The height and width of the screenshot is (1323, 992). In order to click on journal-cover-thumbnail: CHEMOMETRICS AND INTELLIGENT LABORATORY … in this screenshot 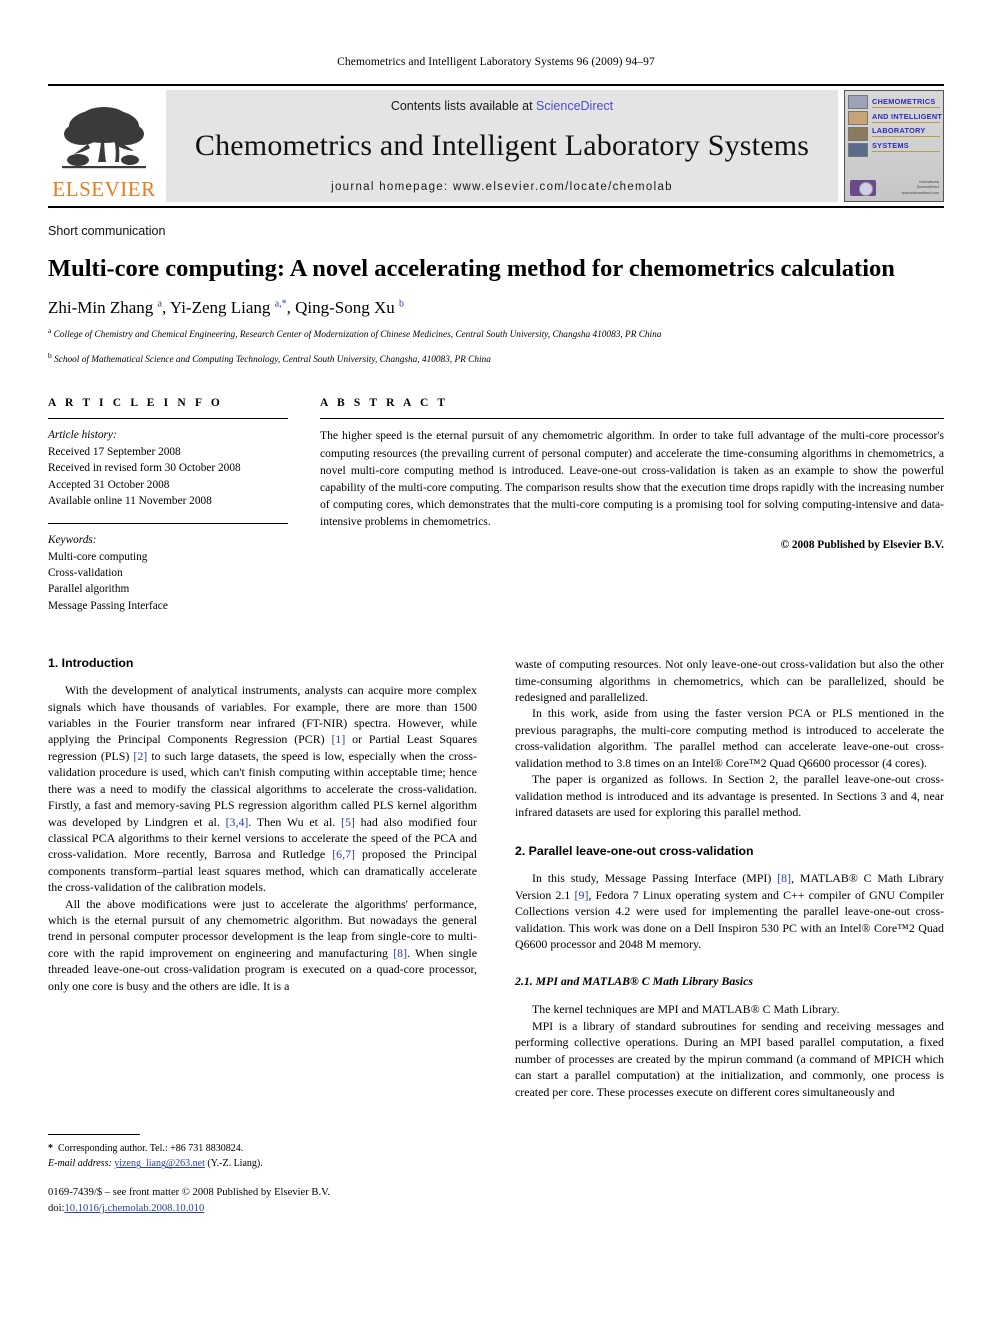, I will do `click(894, 146)`.